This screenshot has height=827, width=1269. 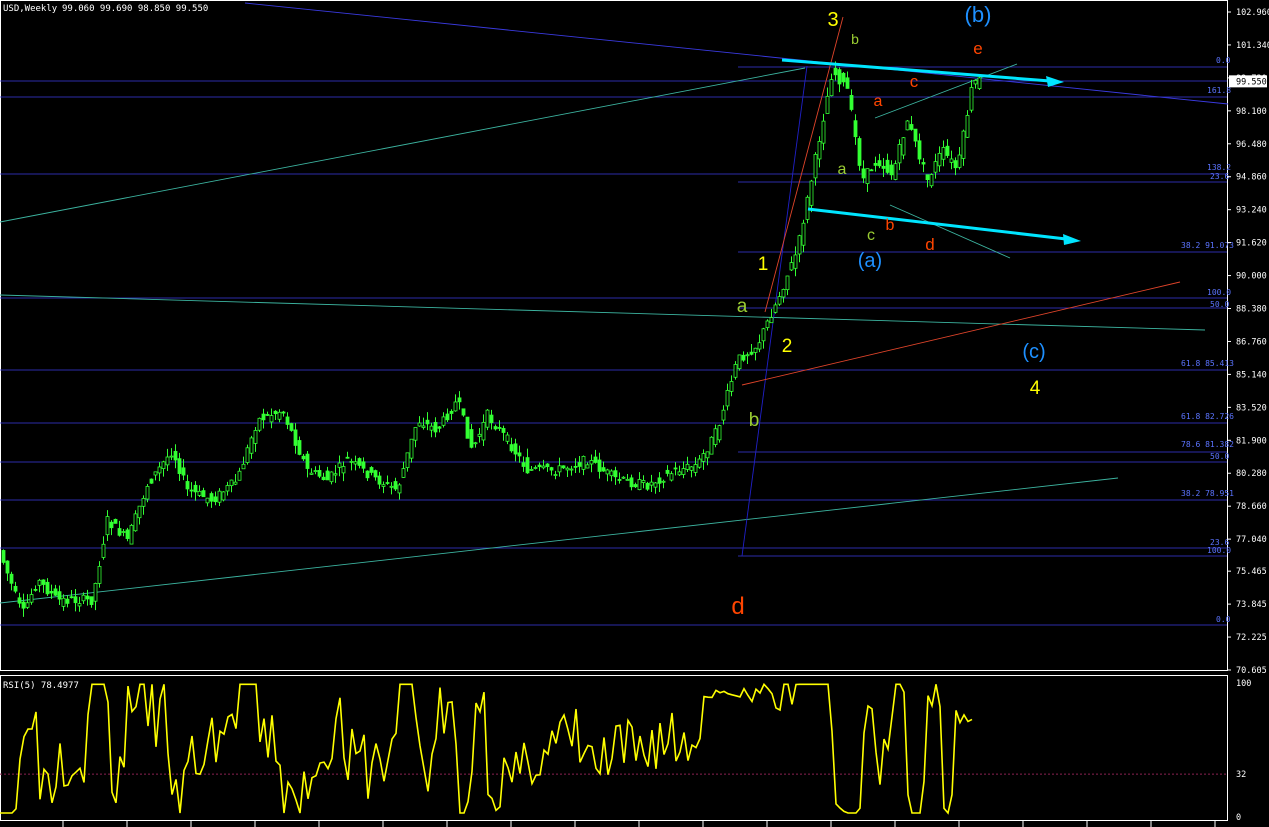 I want to click on wave-label: 4, so click(x=1035, y=388).